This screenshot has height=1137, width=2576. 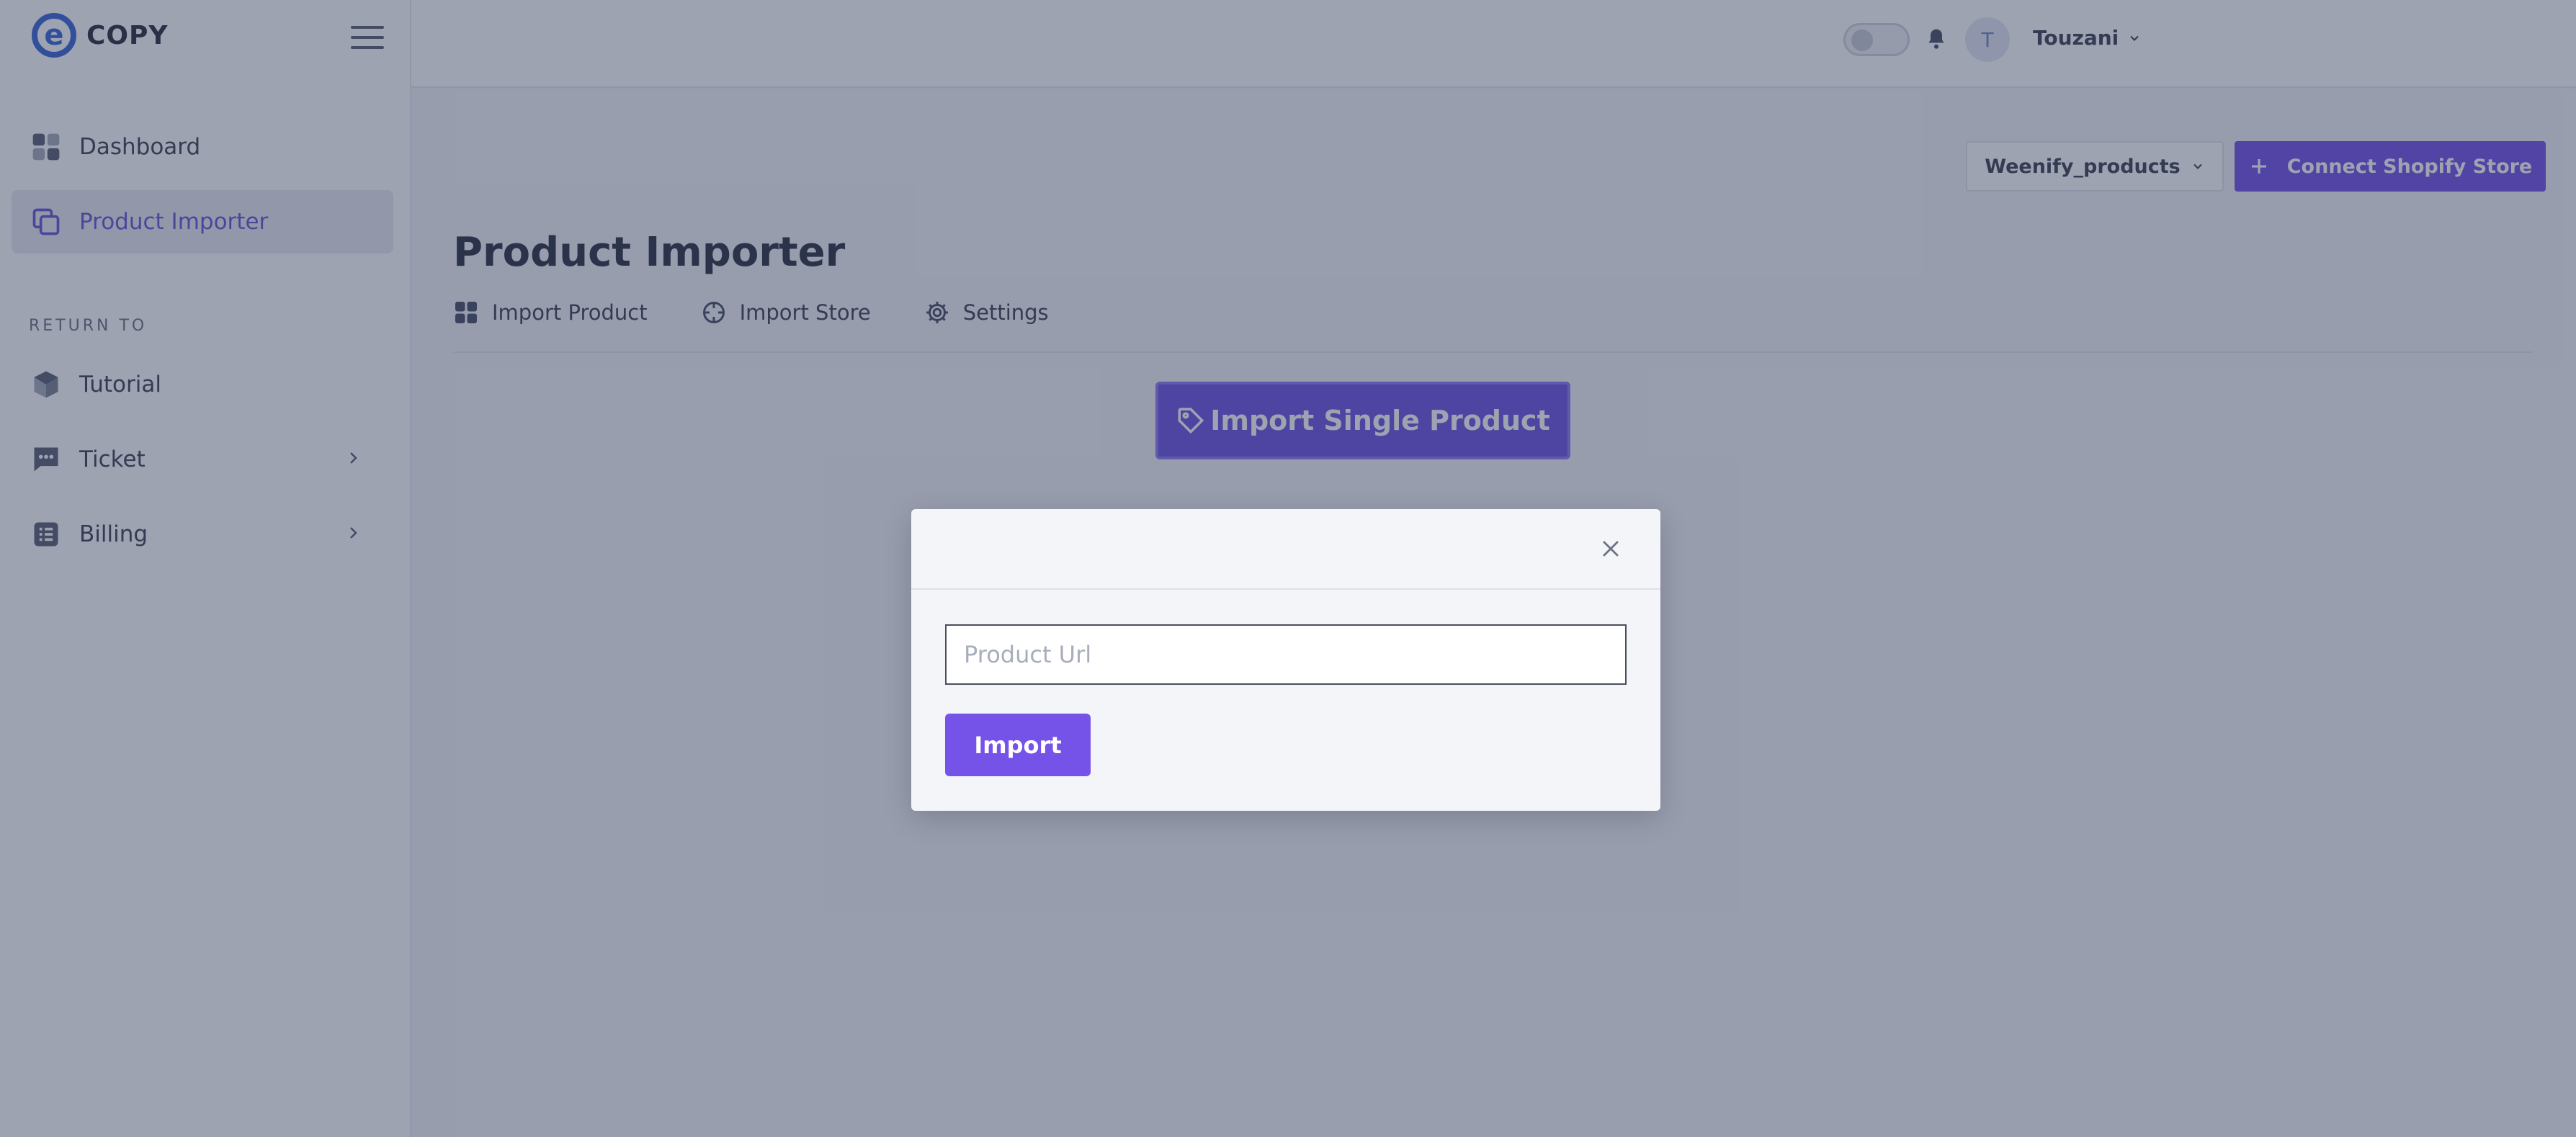 What do you see at coordinates (1285, 549) in the screenshot?
I see `modal-header` at bounding box center [1285, 549].